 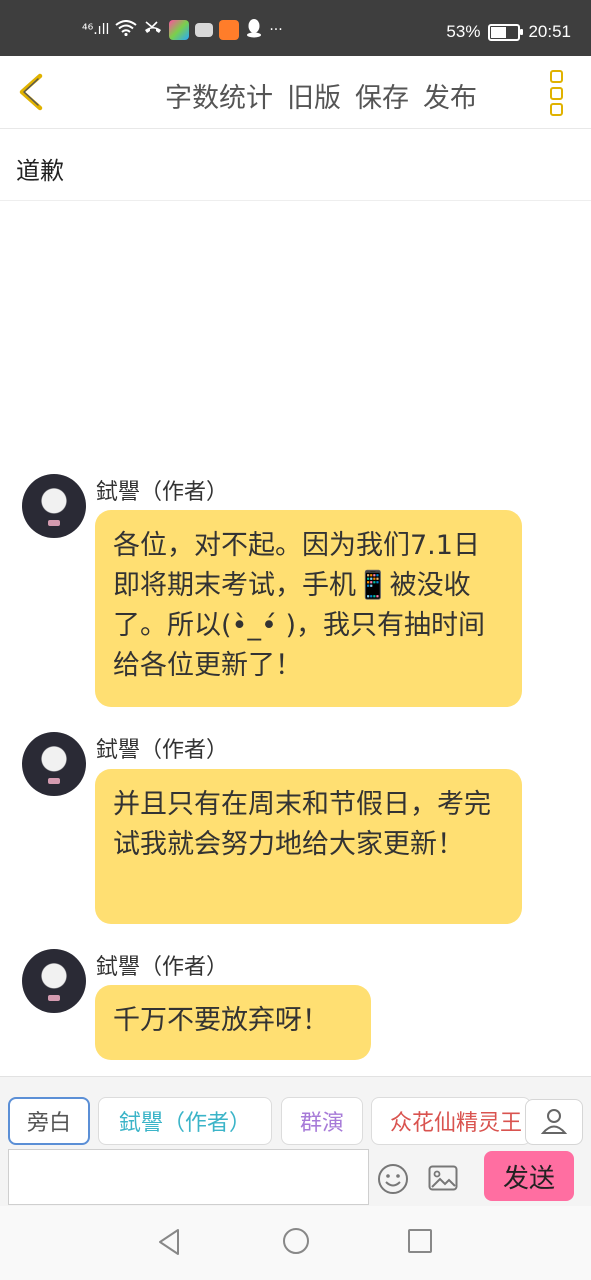 What do you see at coordinates (314, 95) in the screenshot?
I see `old-version-link: 旧版` at bounding box center [314, 95].